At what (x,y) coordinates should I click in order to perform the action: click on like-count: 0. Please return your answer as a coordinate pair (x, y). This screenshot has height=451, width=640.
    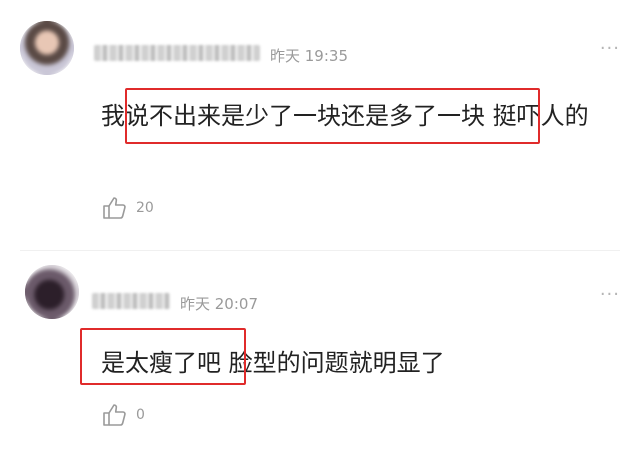
    Looking at the image, I should click on (140, 415).